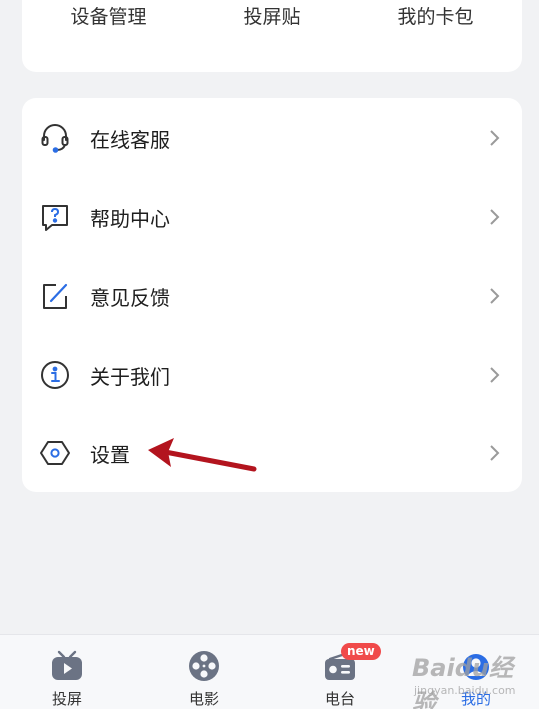 The width and height of the screenshot is (539, 709). I want to click on tab-radio: new 电台, so click(340, 672).